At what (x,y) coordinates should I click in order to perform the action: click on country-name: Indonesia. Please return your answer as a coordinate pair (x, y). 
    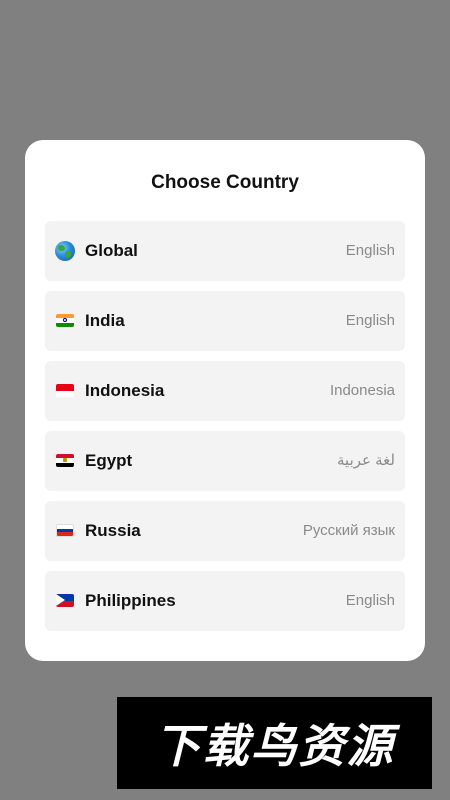
    Looking at the image, I should click on (125, 390).